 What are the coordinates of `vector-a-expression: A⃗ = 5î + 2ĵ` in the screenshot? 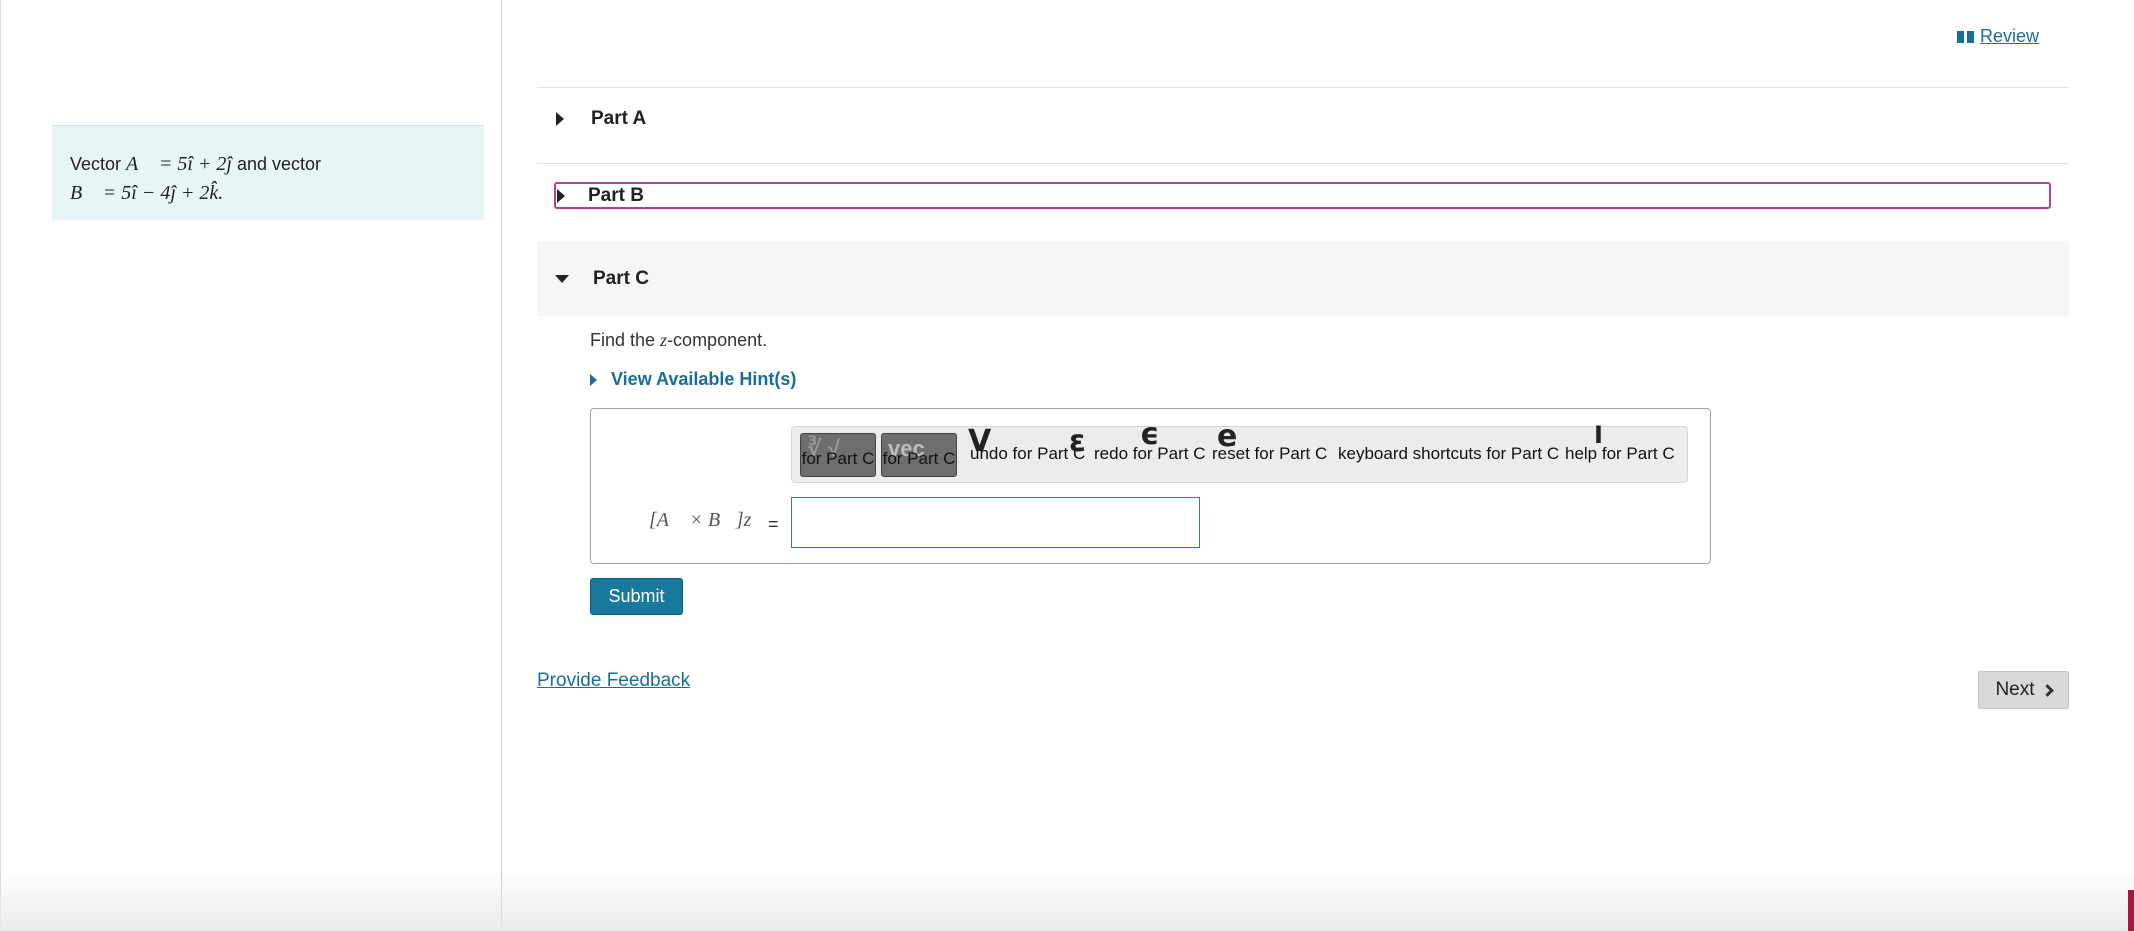 It's located at (179, 164).